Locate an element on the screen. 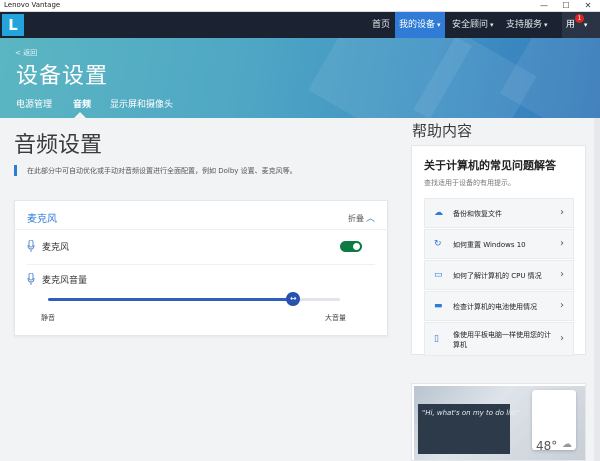  promo-temperature: 48° is located at coordinates (547, 446).